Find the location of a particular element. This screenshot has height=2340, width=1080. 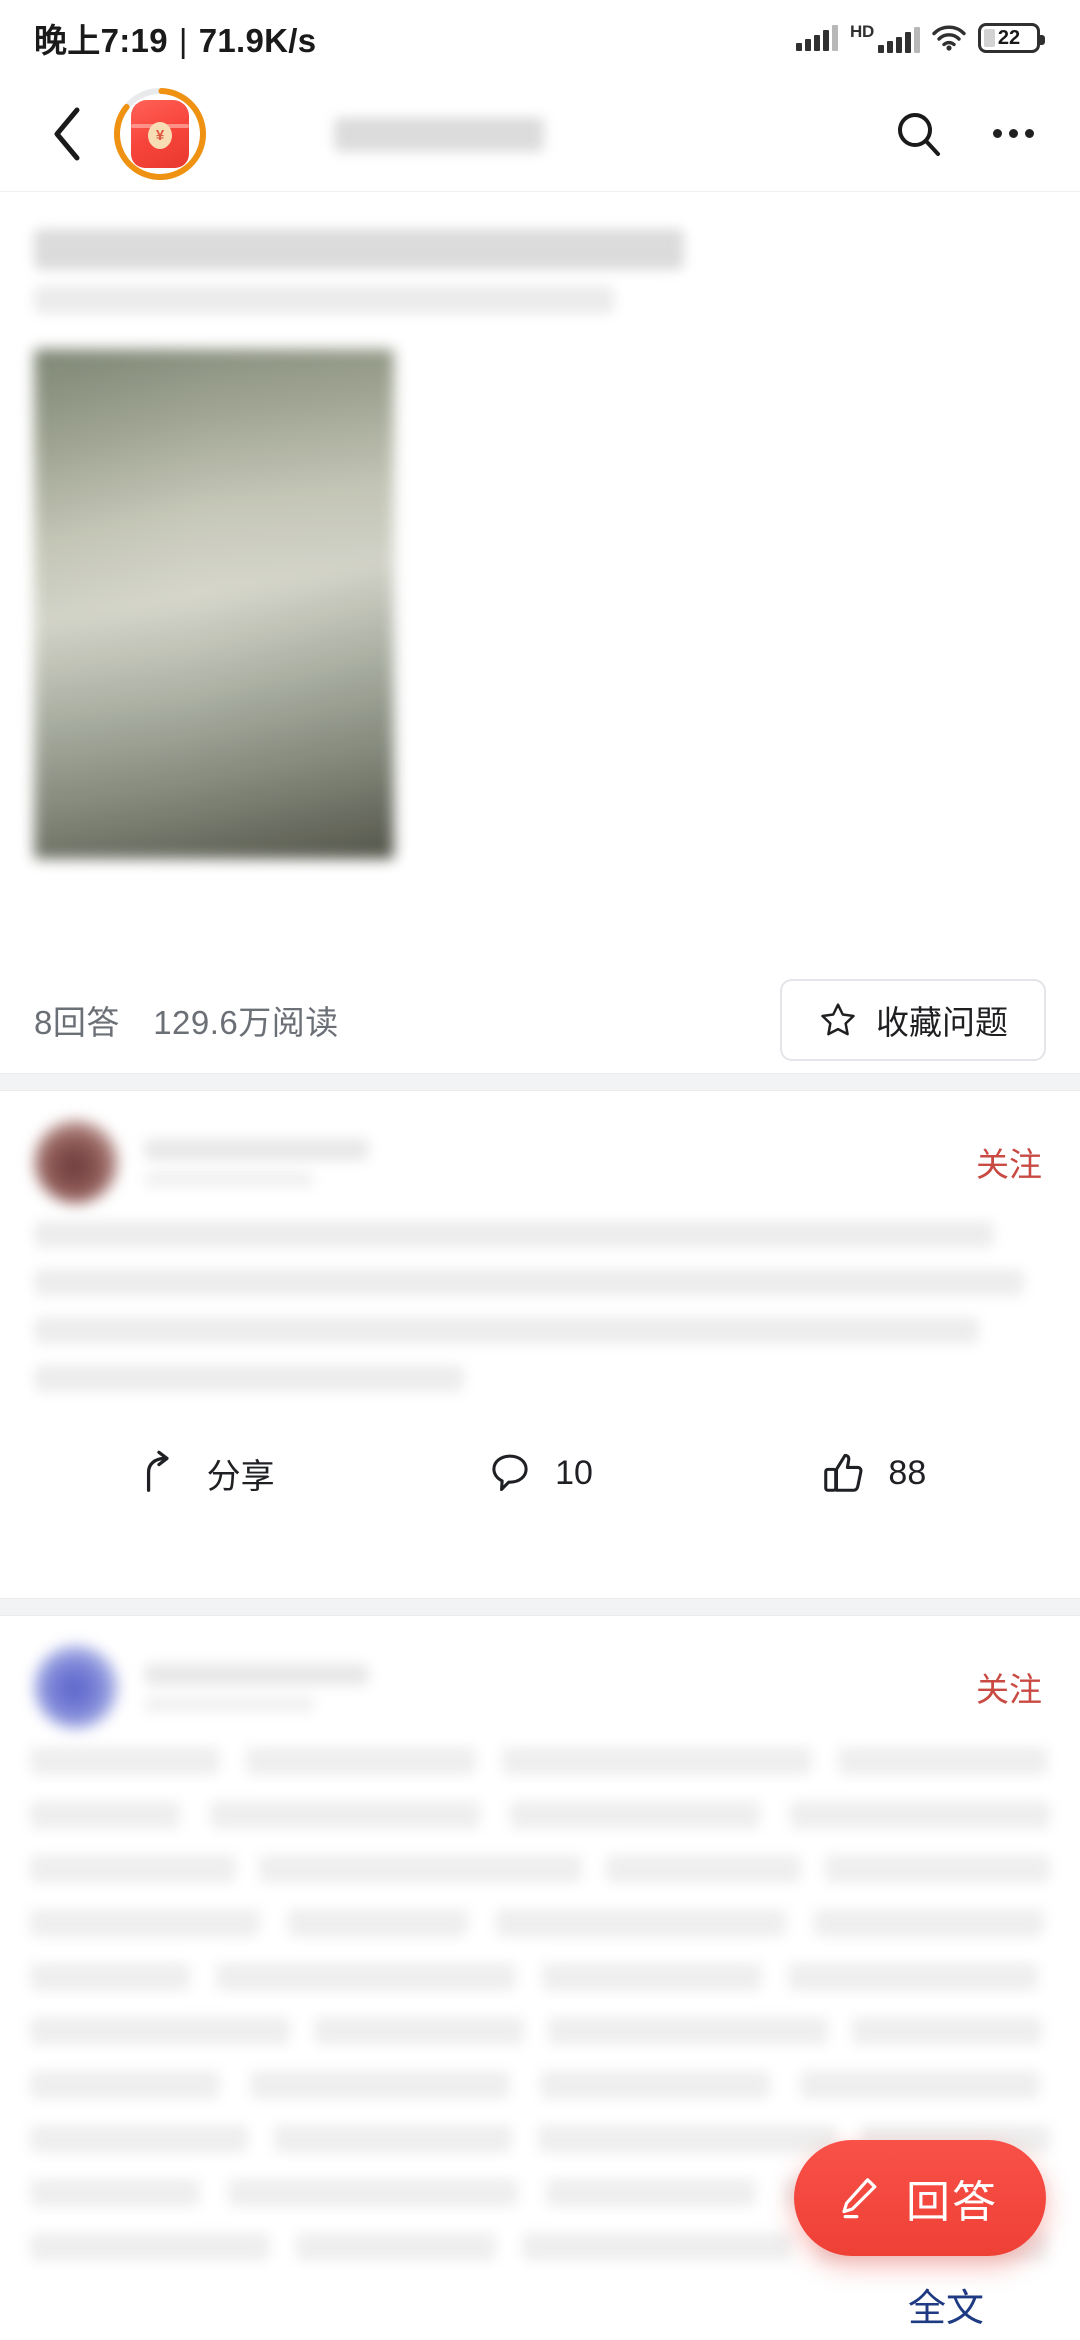

more-options-icon is located at coordinates (997, 133).